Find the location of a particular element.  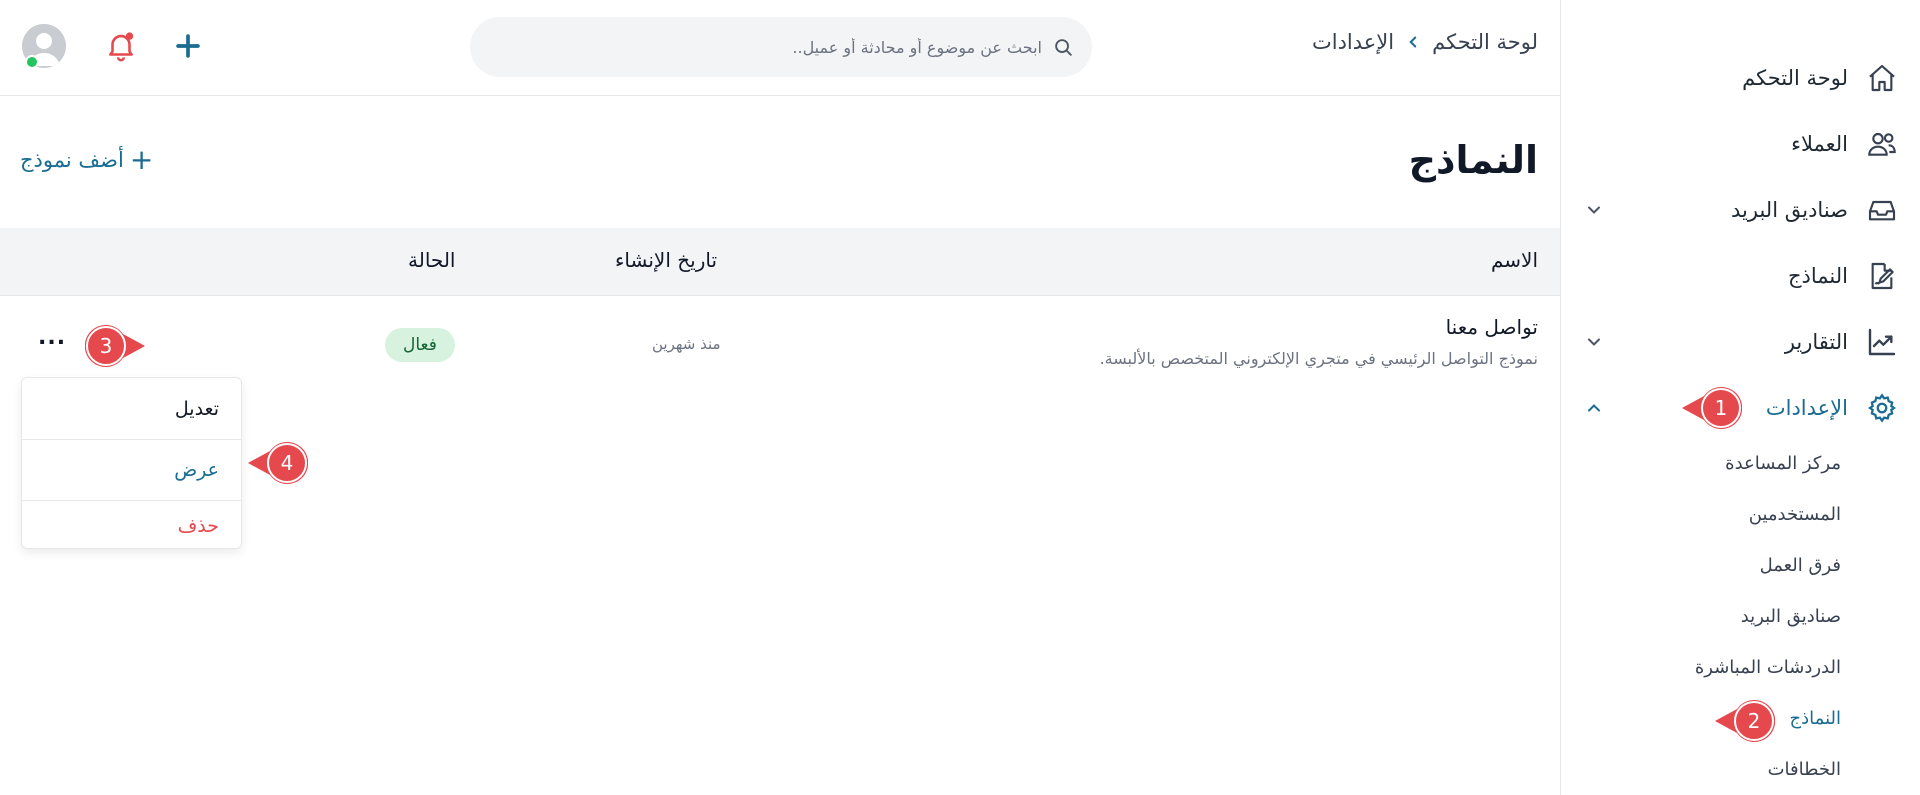

callout-number: 4 is located at coordinates (287, 463).